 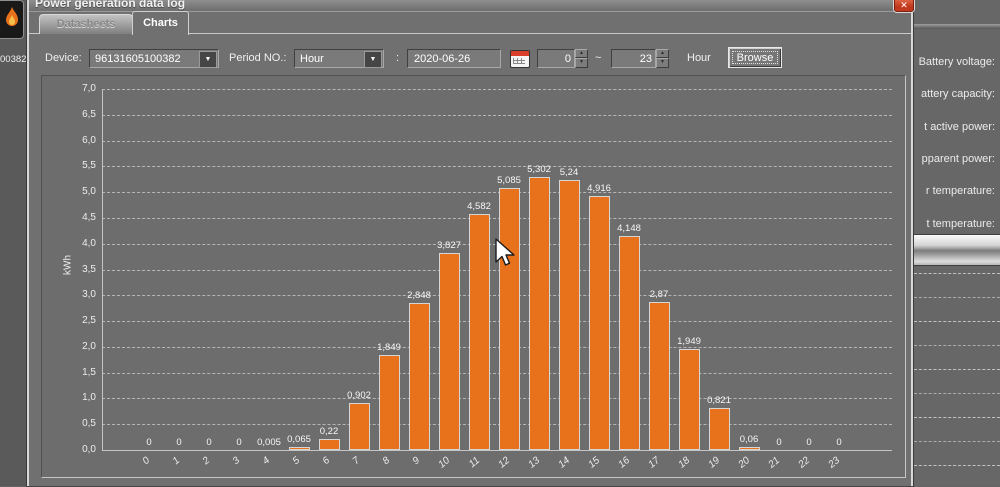 What do you see at coordinates (567, 59) in the screenshot?
I see `hour-from-value: 0` at bounding box center [567, 59].